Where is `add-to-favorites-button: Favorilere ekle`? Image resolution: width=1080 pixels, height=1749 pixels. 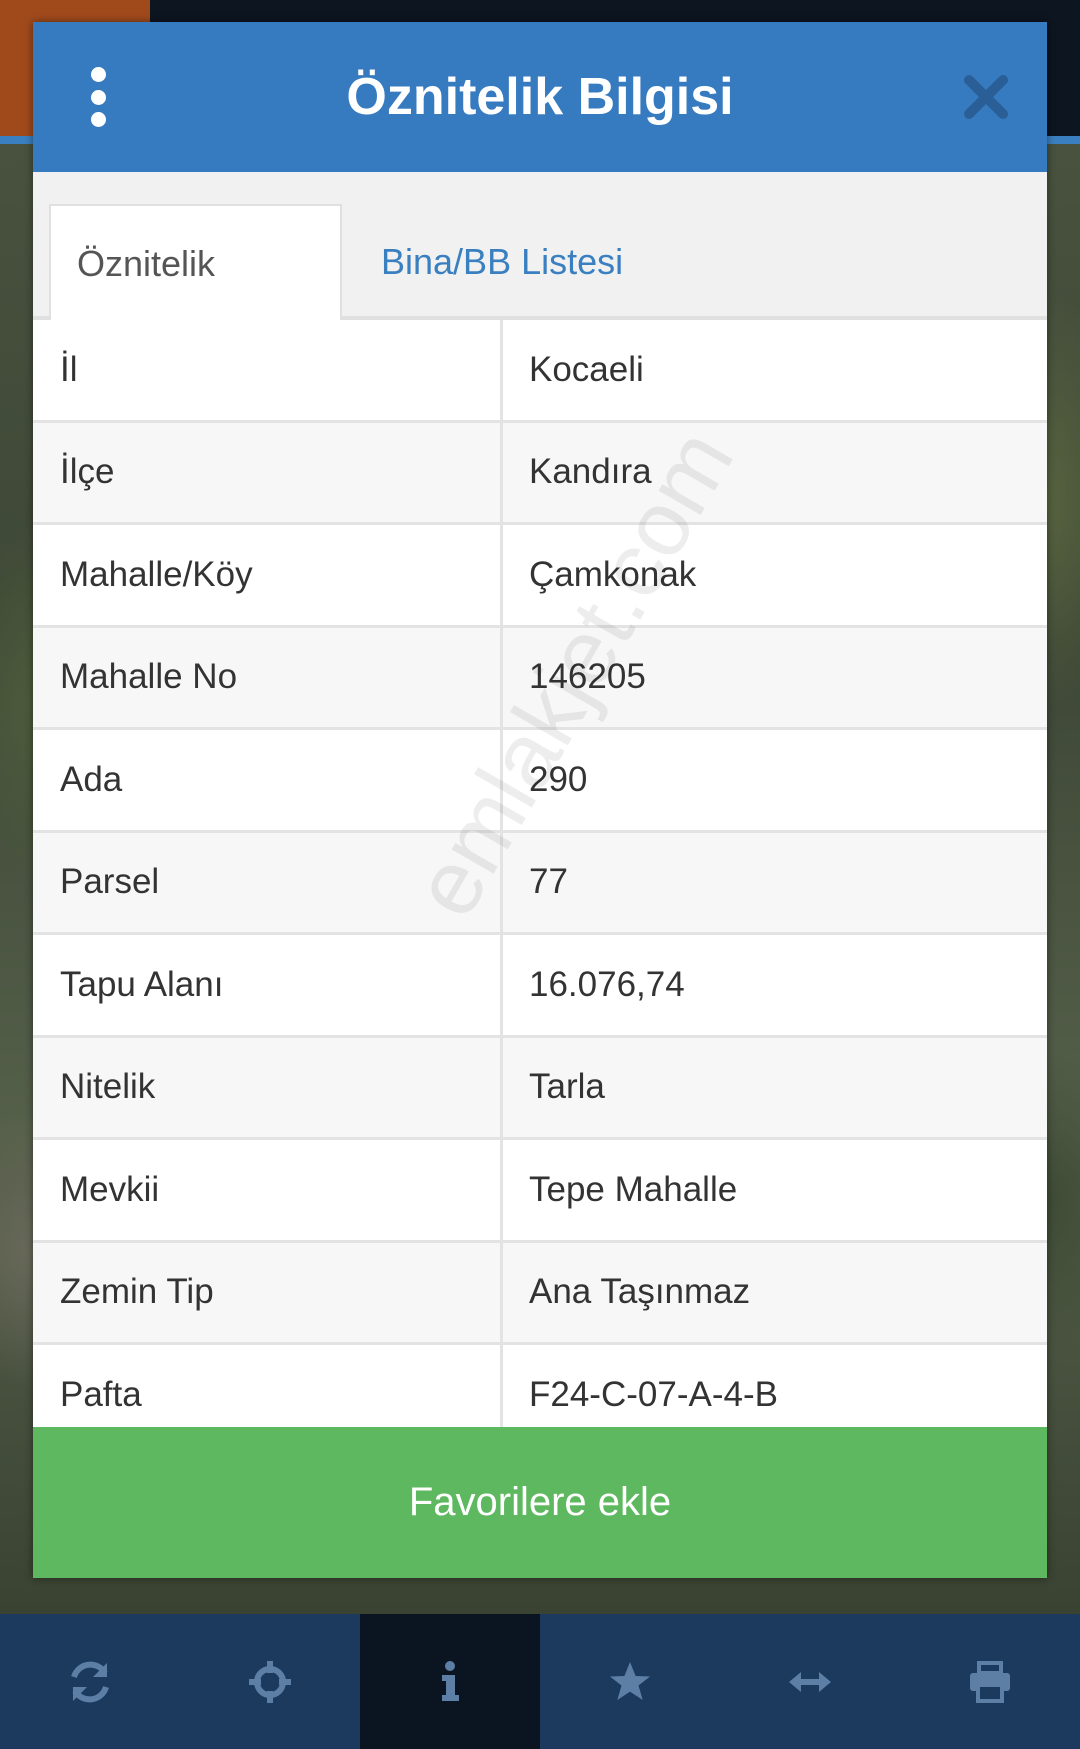
add-to-favorites-button: Favorilere ekle is located at coordinates (540, 1502).